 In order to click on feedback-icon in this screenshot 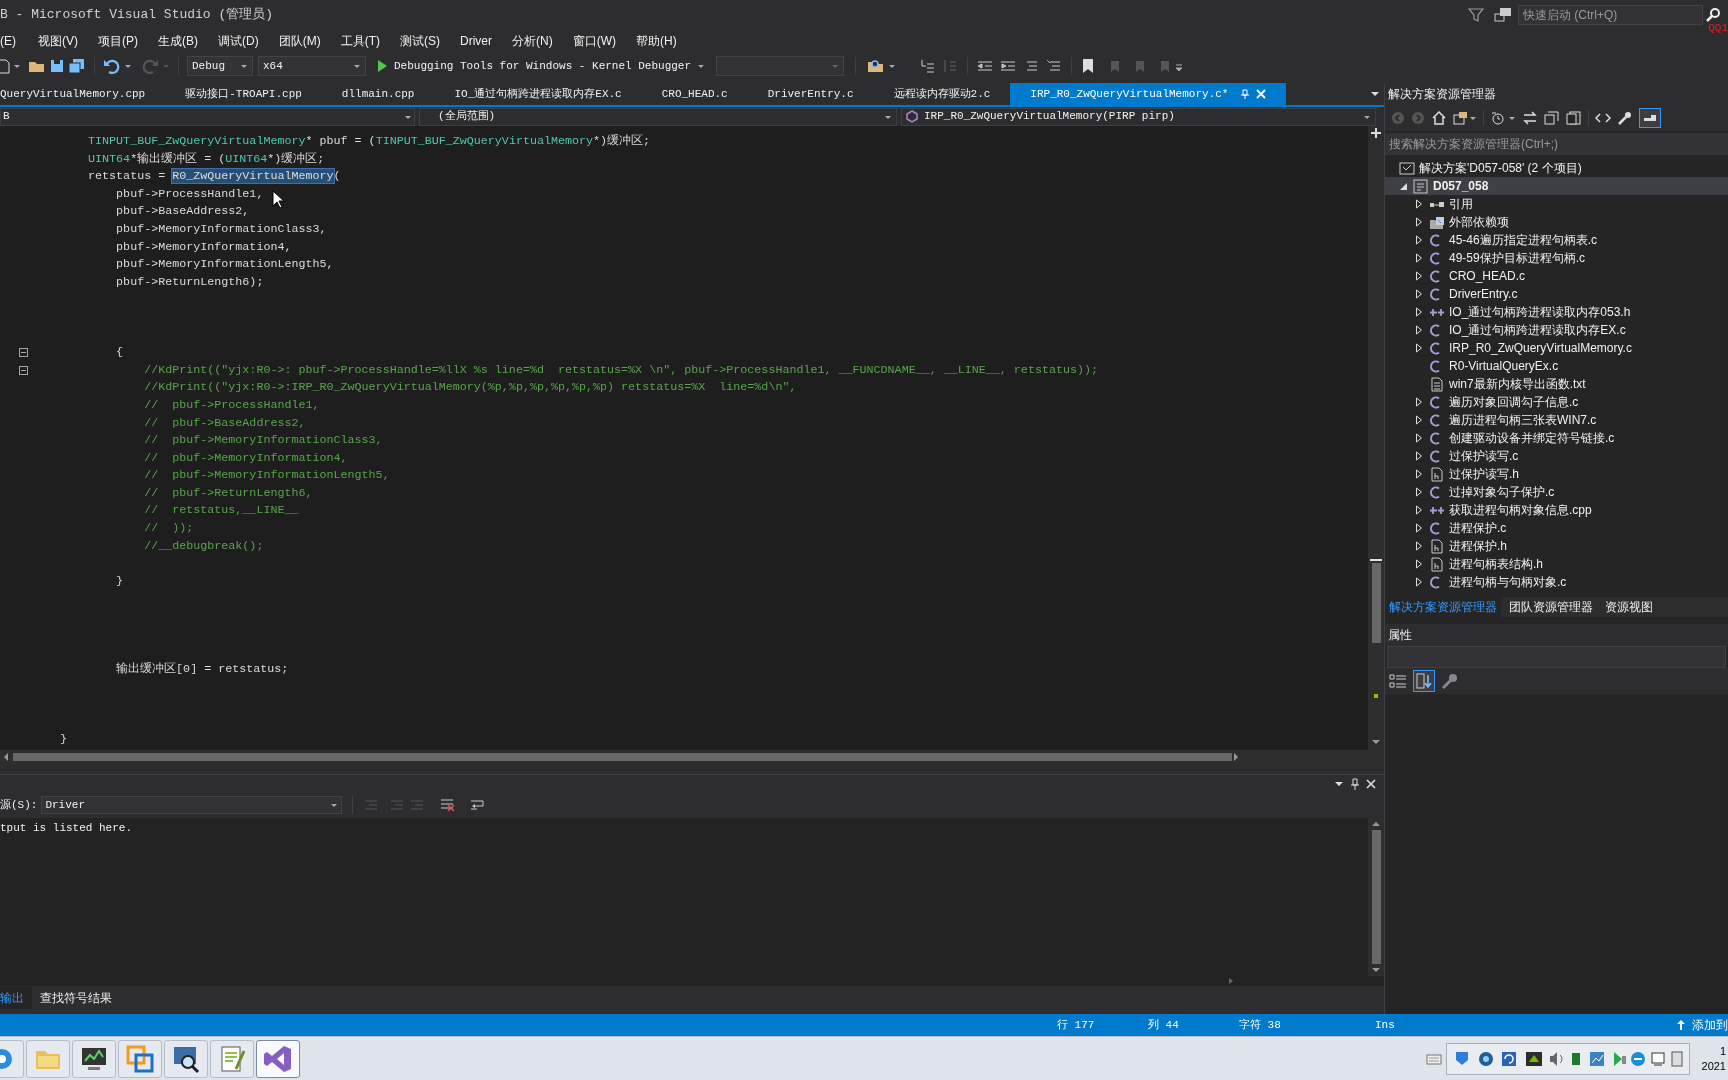, I will do `click(1503, 15)`.